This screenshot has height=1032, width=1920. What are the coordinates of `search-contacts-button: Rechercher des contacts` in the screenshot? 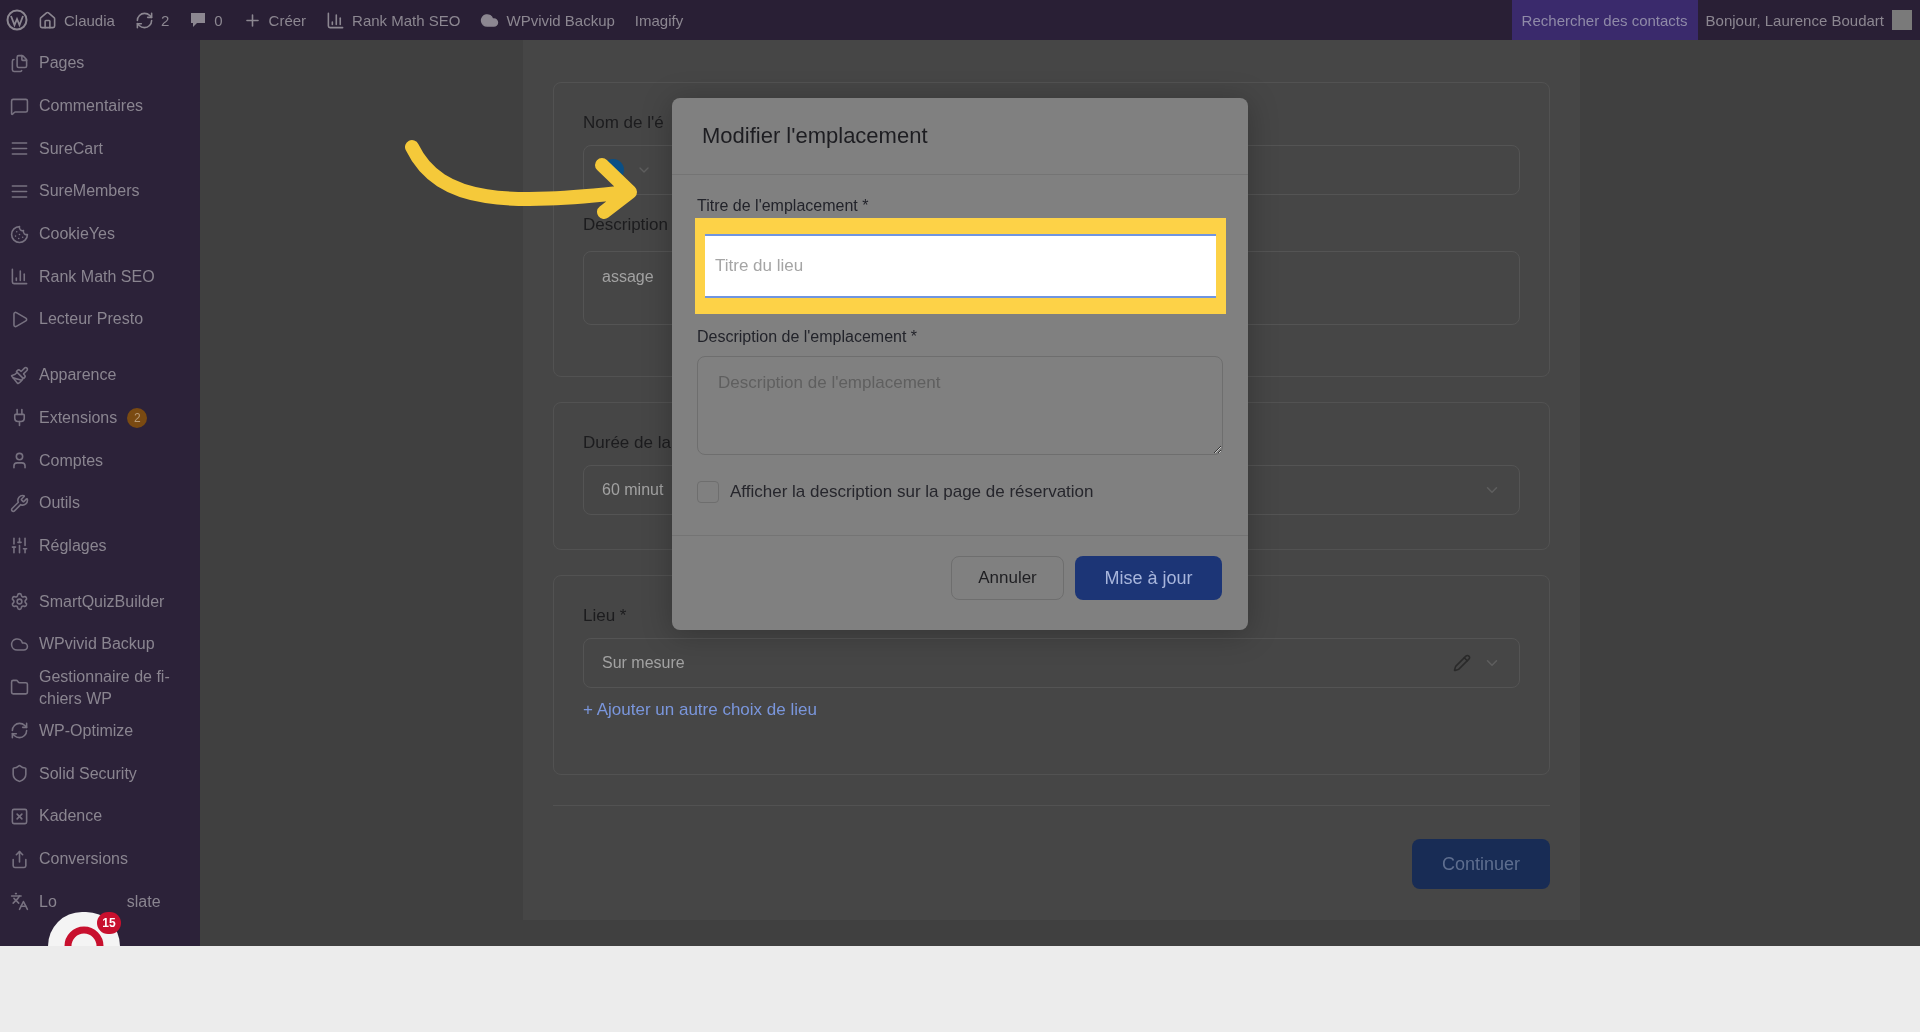 It's located at (1604, 20).